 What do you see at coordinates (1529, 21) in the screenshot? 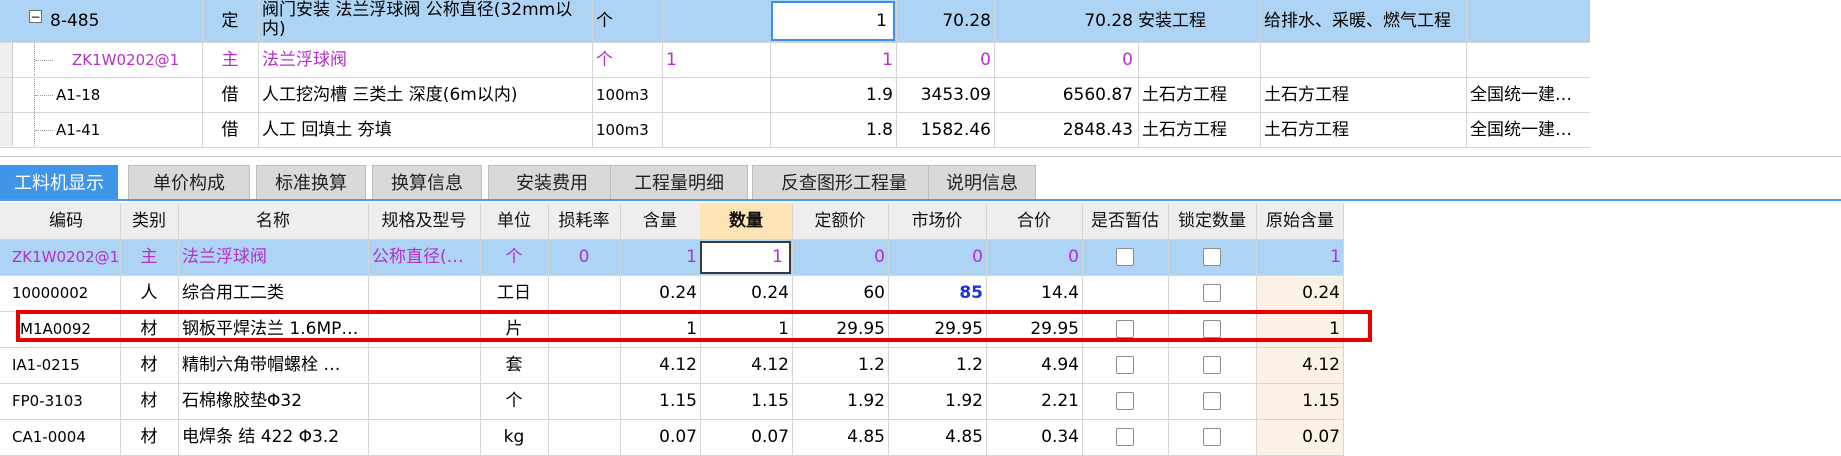
I see `item-cat3` at bounding box center [1529, 21].